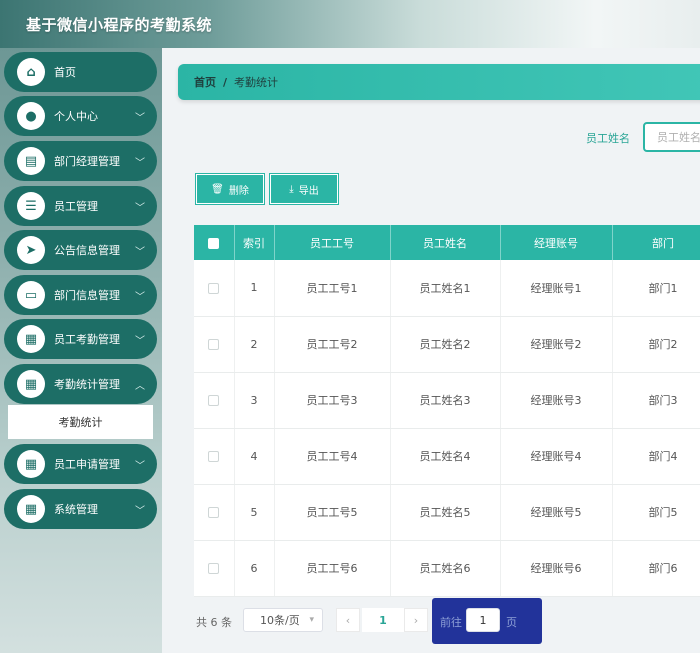 The width and height of the screenshot is (700, 653). I want to click on table-cell: 员工姓名5, so click(445, 512).